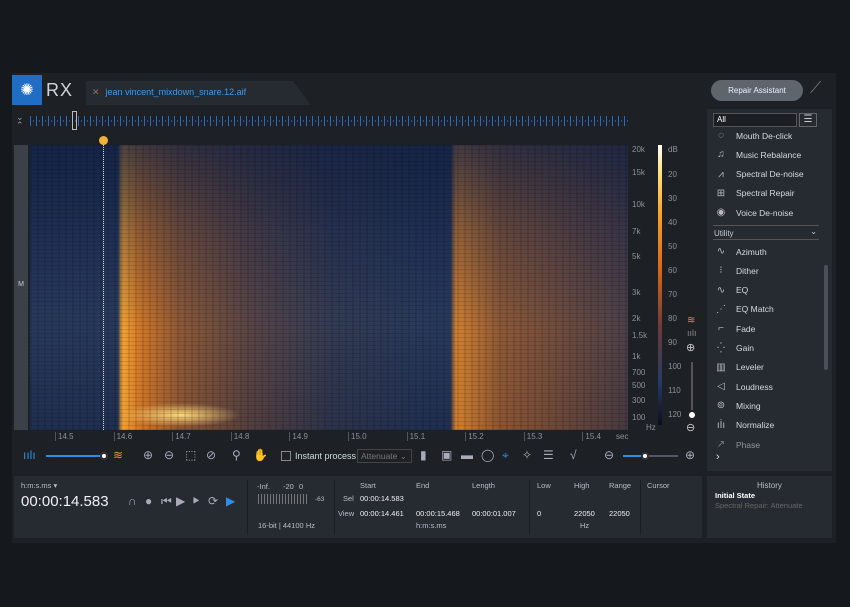 The height and width of the screenshot is (607, 850). Describe the element at coordinates (737, 405) in the screenshot. I see `module-item-mixing: ⊚ Mixing` at that location.